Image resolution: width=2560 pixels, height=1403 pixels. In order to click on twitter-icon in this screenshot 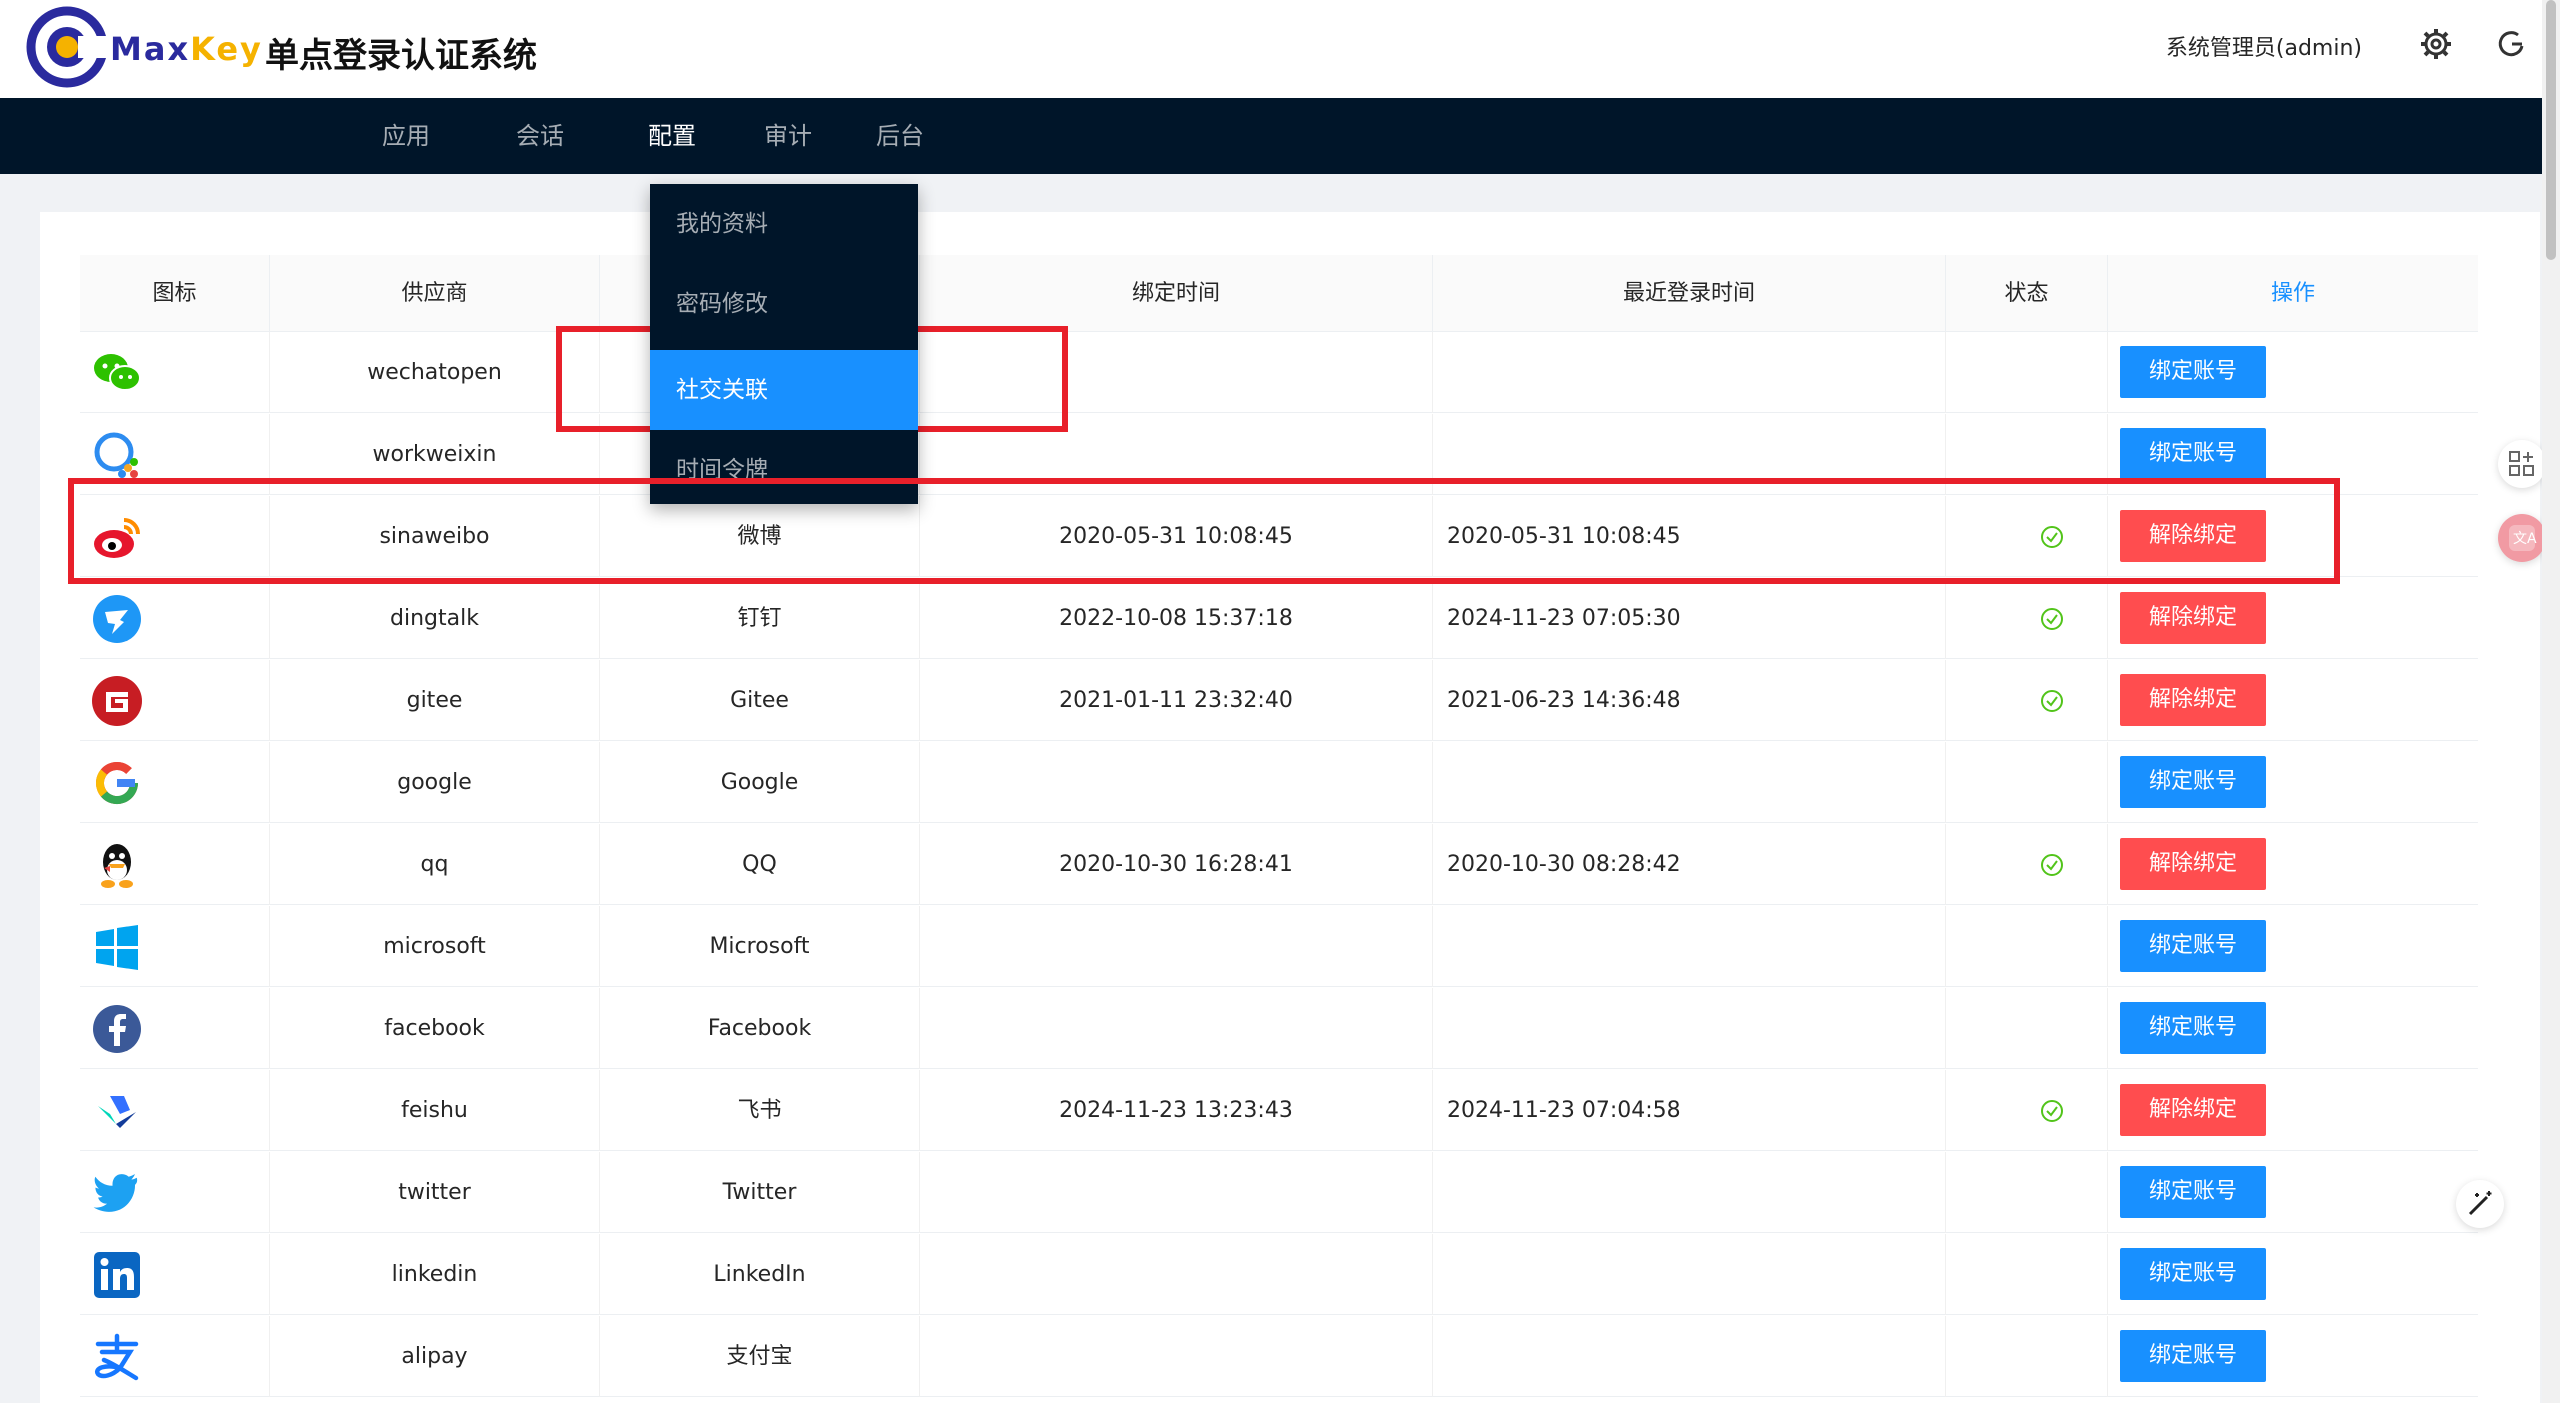, I will do `click(117, 1193)`.